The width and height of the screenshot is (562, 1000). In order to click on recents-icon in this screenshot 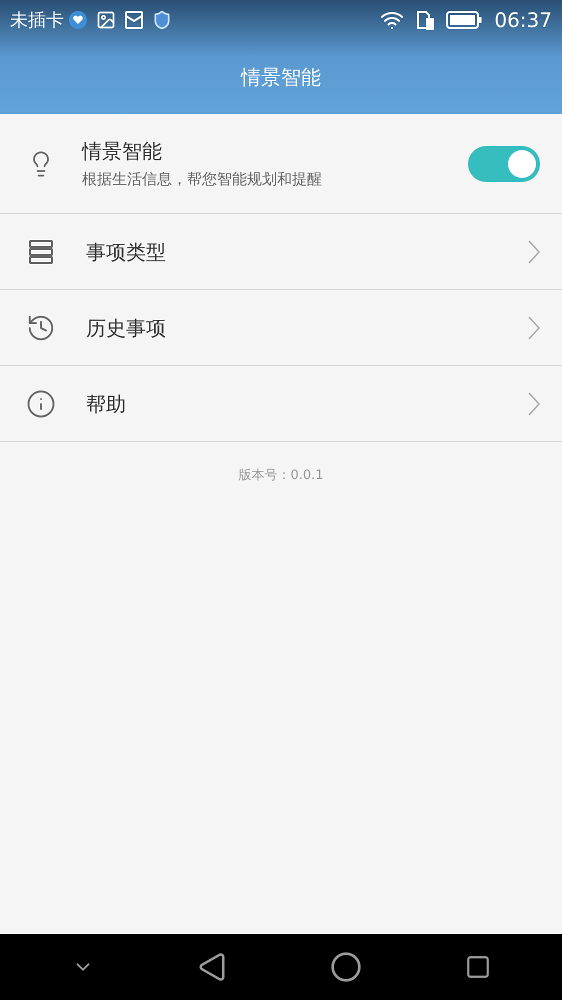, I will do `click(477, 967)`.